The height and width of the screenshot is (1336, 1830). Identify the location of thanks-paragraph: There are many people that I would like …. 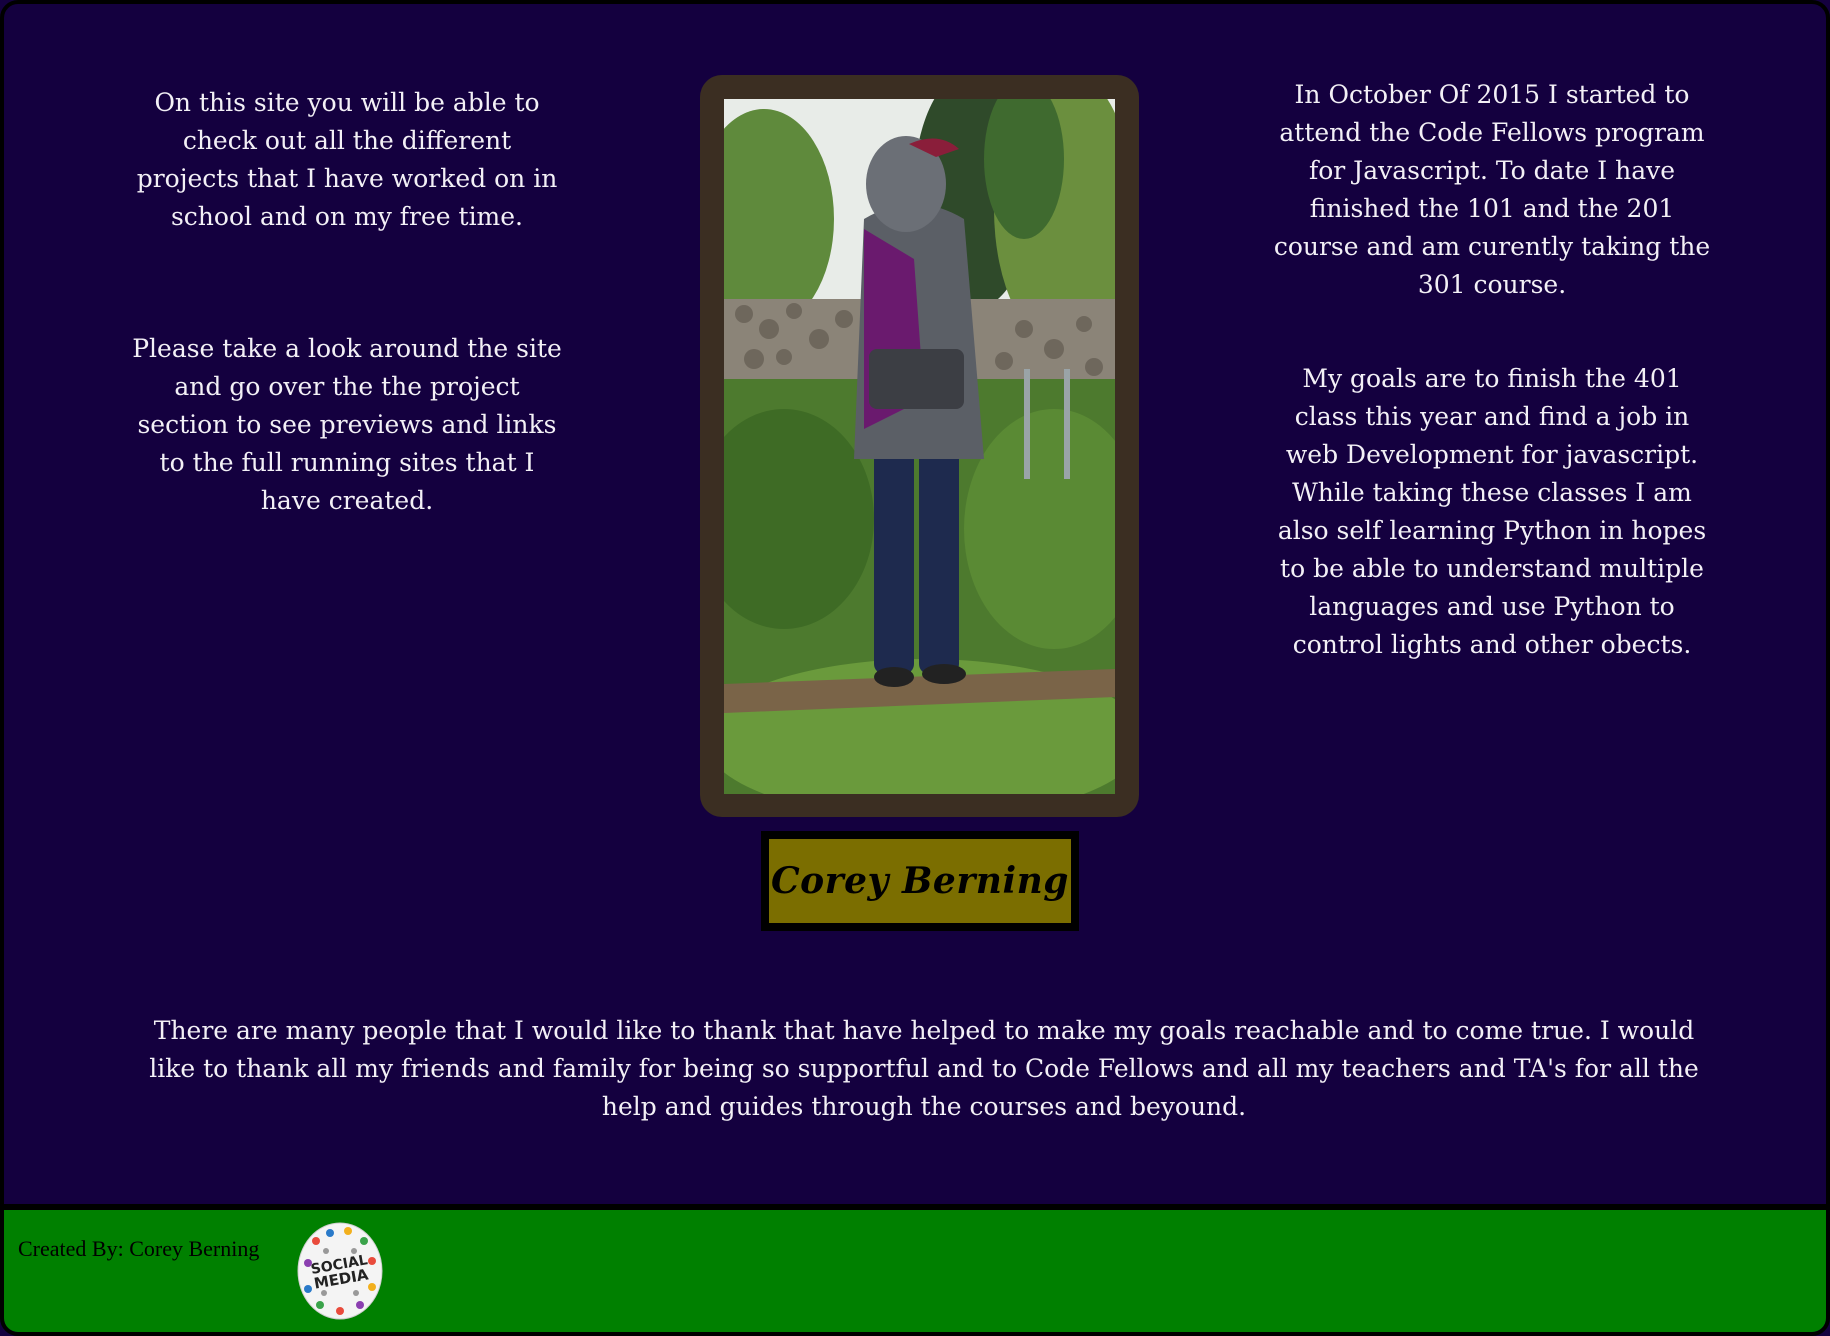
(924, 1068).